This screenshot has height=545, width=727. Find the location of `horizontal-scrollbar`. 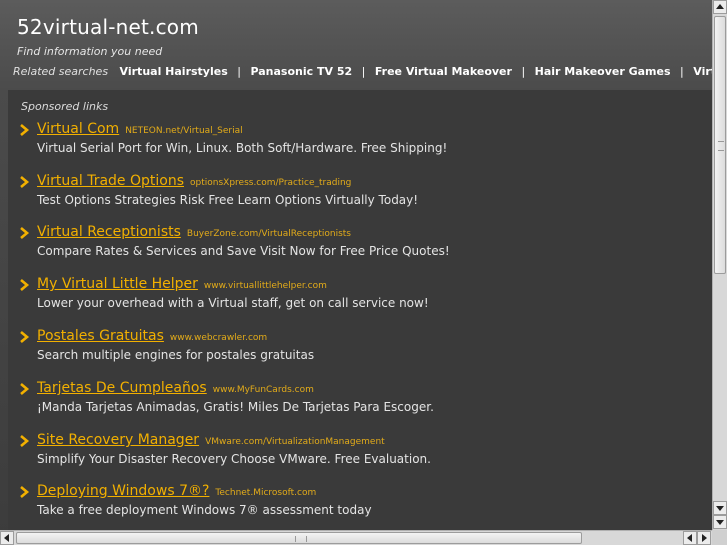

horizontal-scrollbar is located at coordinates (356, 537).